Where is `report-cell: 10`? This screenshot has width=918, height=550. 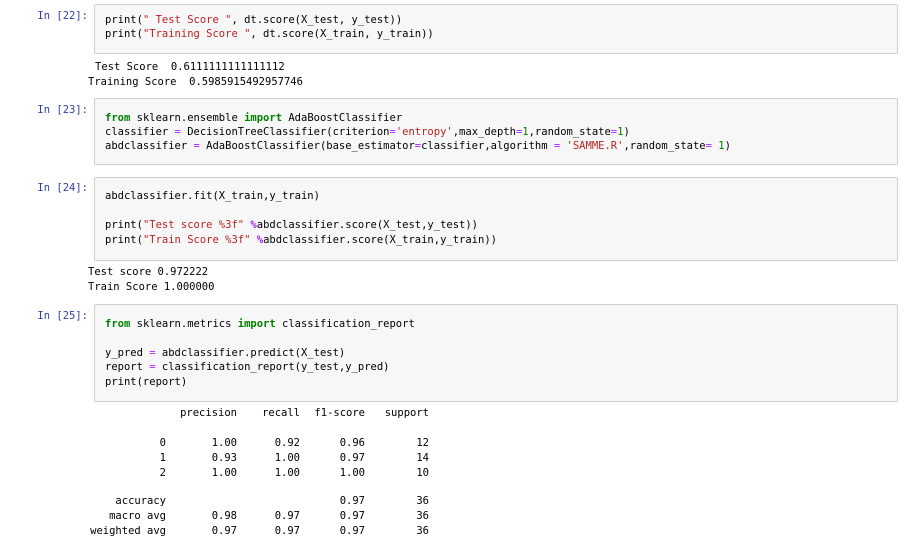
report-cell: 10 is located at coordinates (422, 473).